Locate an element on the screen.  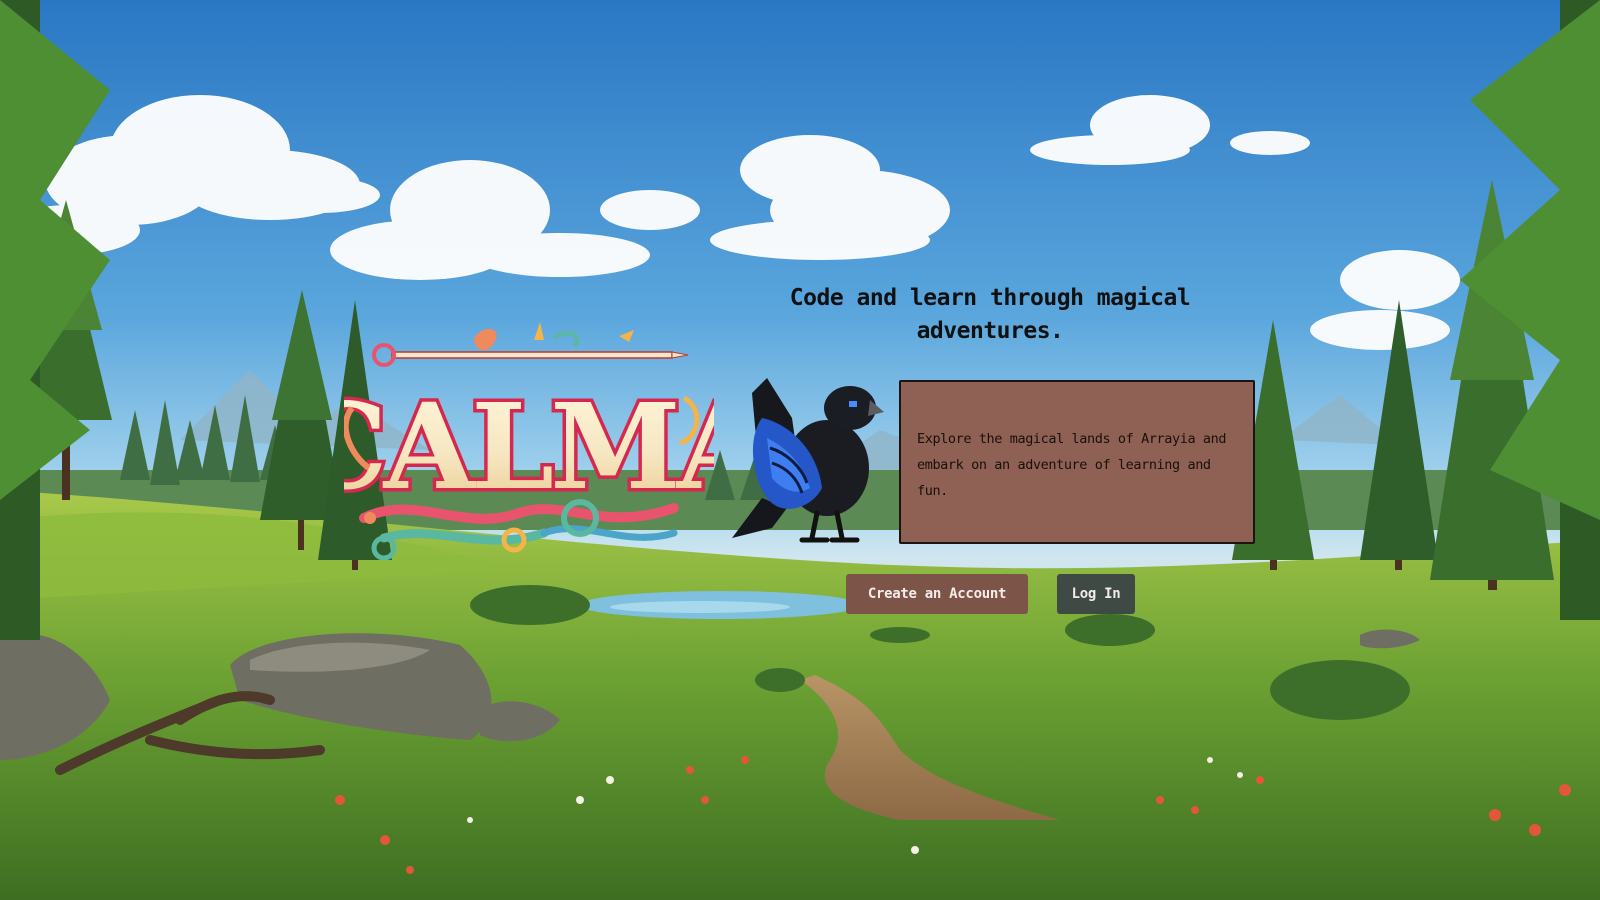
calma-logo: CALMA is located at coordinates (529, 441).